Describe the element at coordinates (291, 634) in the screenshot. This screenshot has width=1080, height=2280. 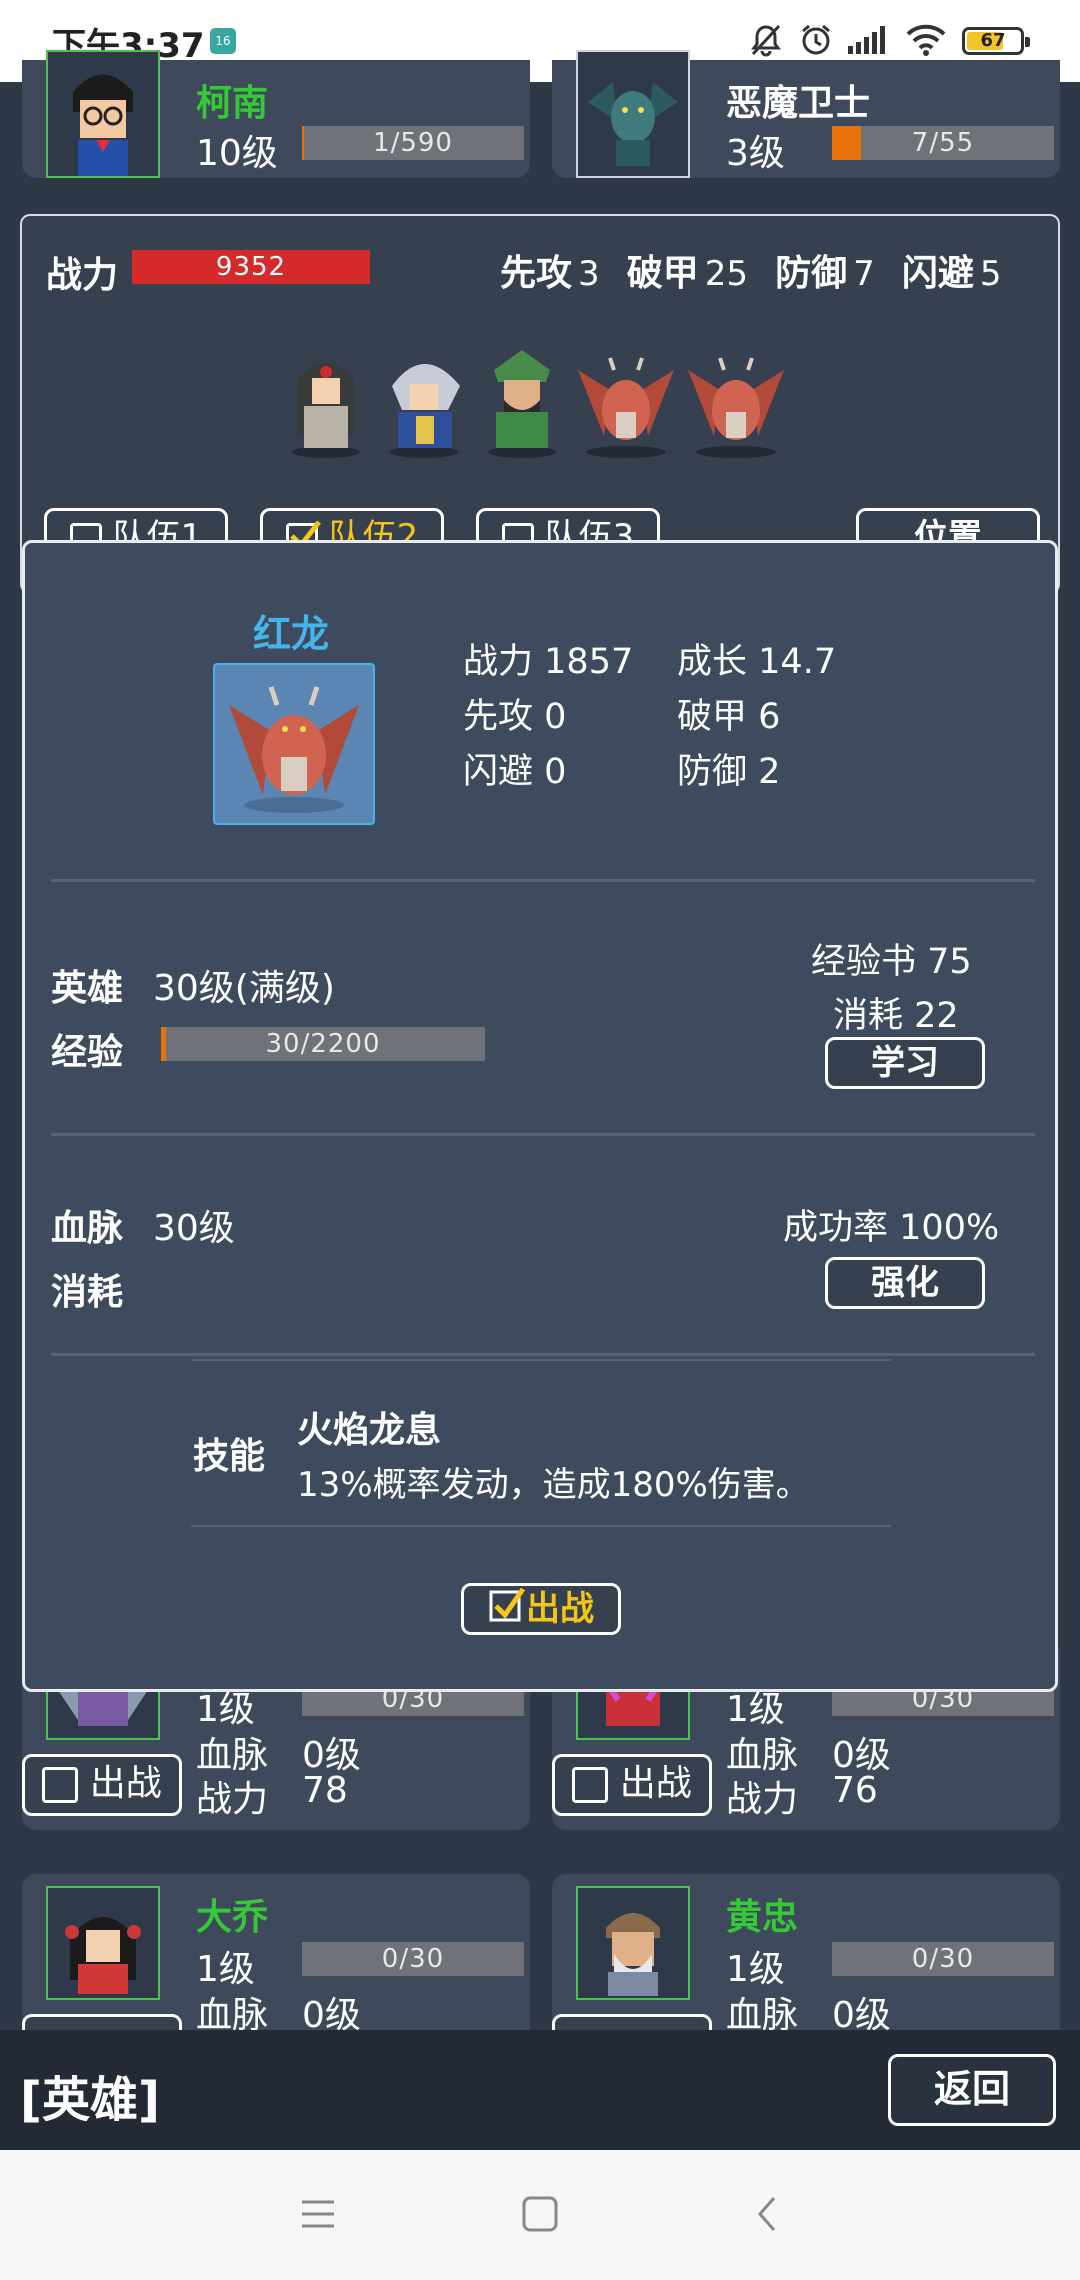
I see `modal-hero-name: 红龙` at that location.